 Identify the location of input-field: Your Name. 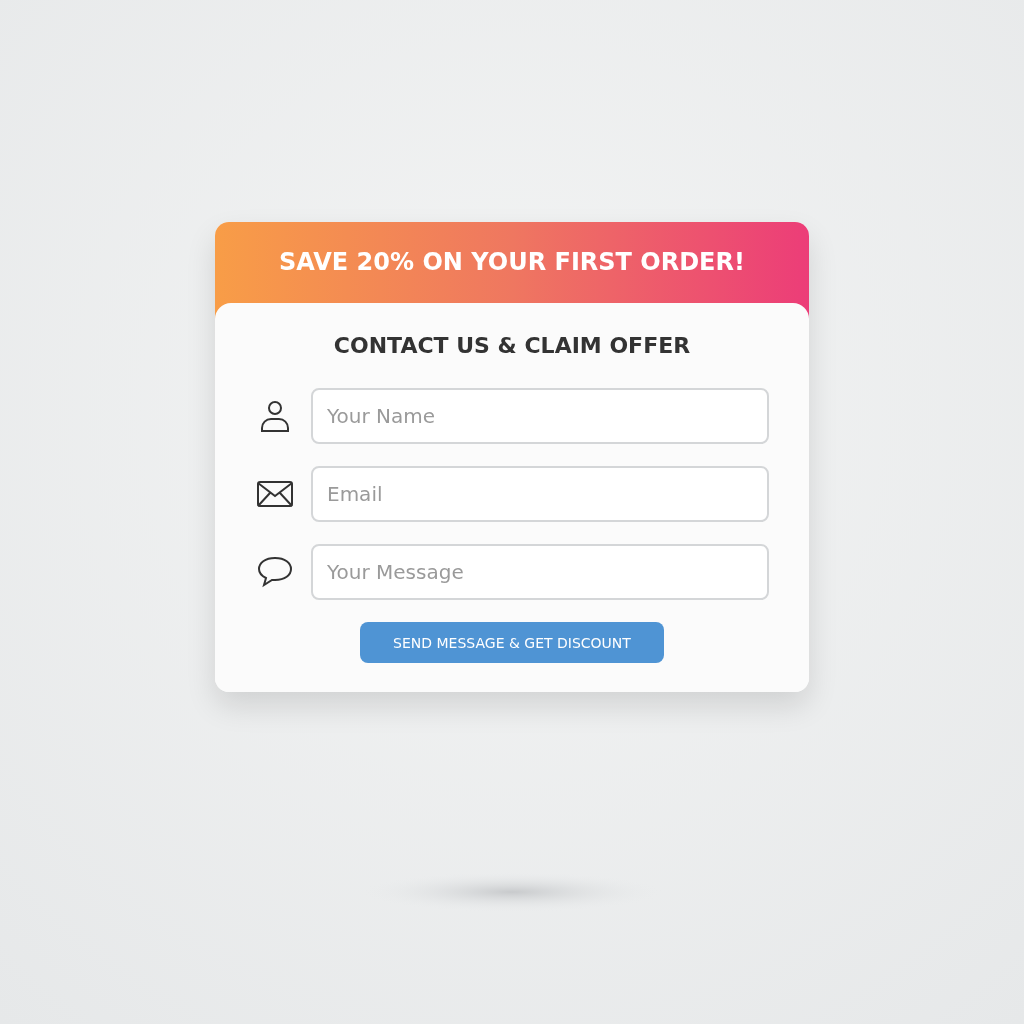
(540, 416).